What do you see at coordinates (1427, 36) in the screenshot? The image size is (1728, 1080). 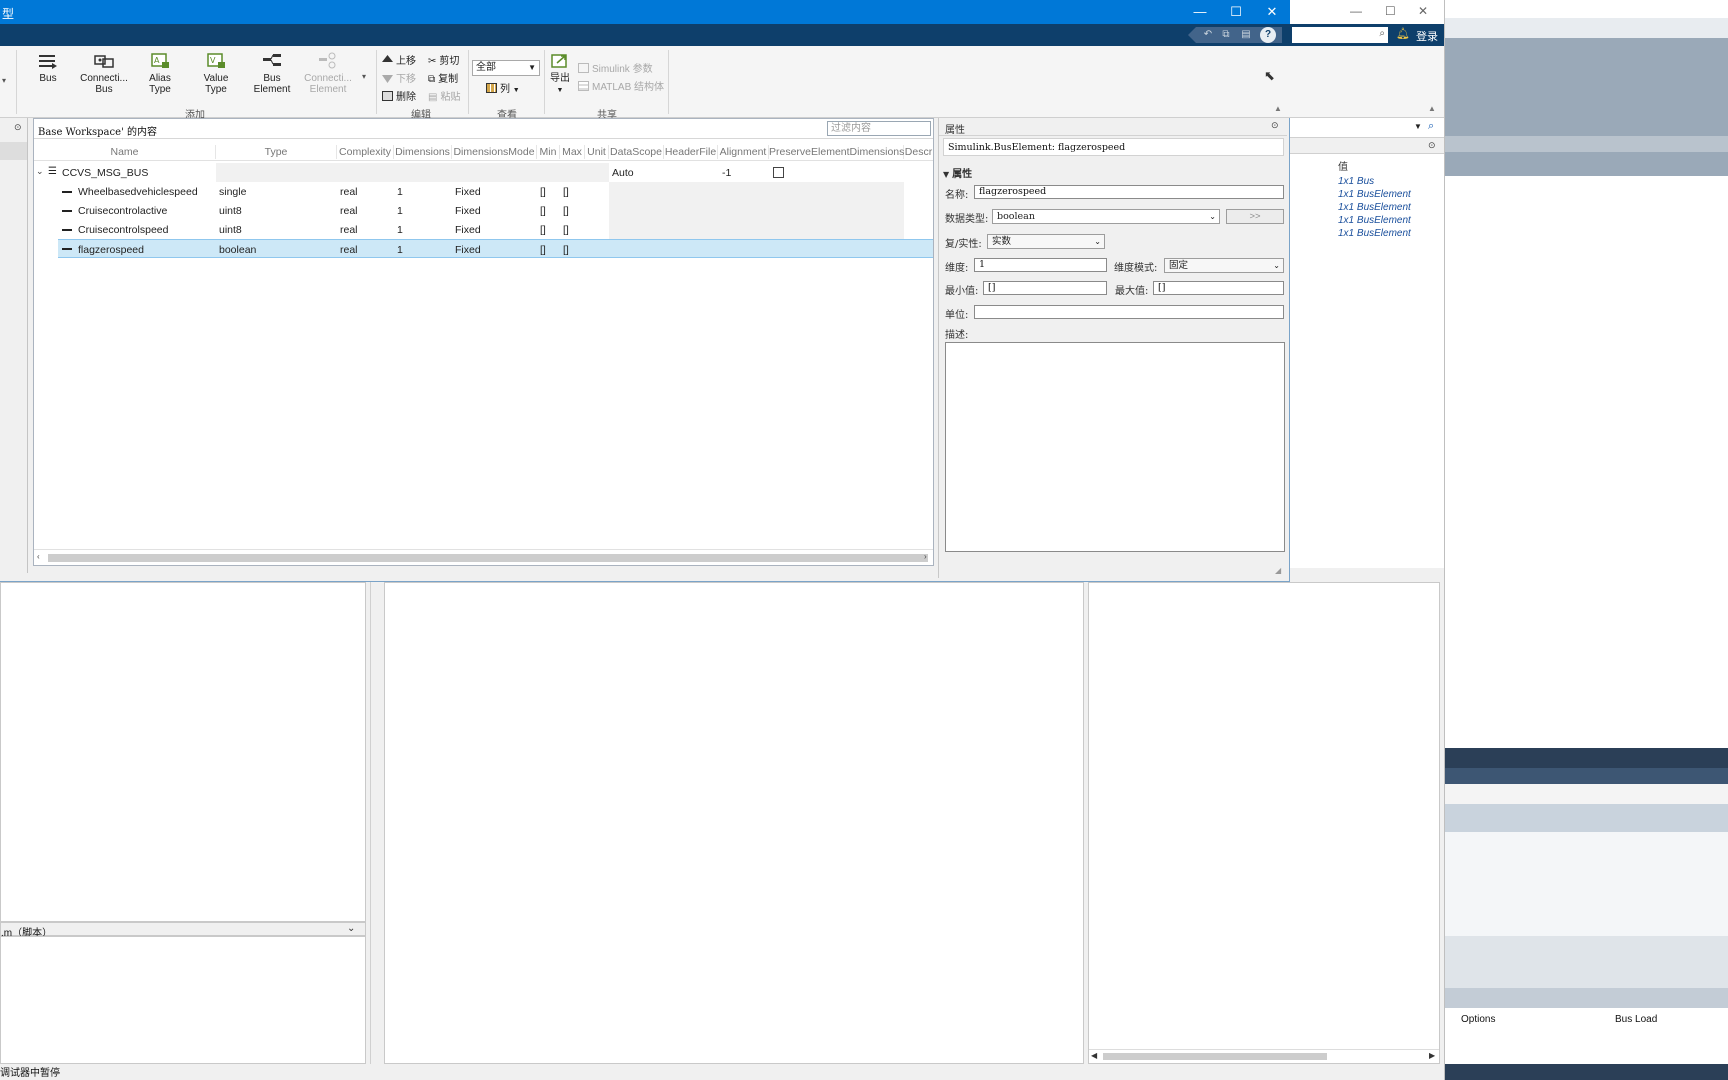 I see `login-link: 登录` at bounding box center [1427, 36].